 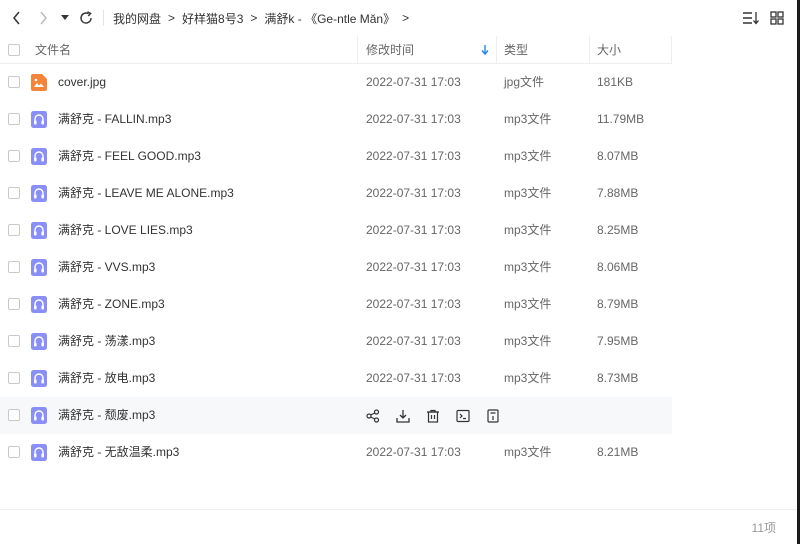 I want to click on sort-descending-icon, so click(x=485, y=50).